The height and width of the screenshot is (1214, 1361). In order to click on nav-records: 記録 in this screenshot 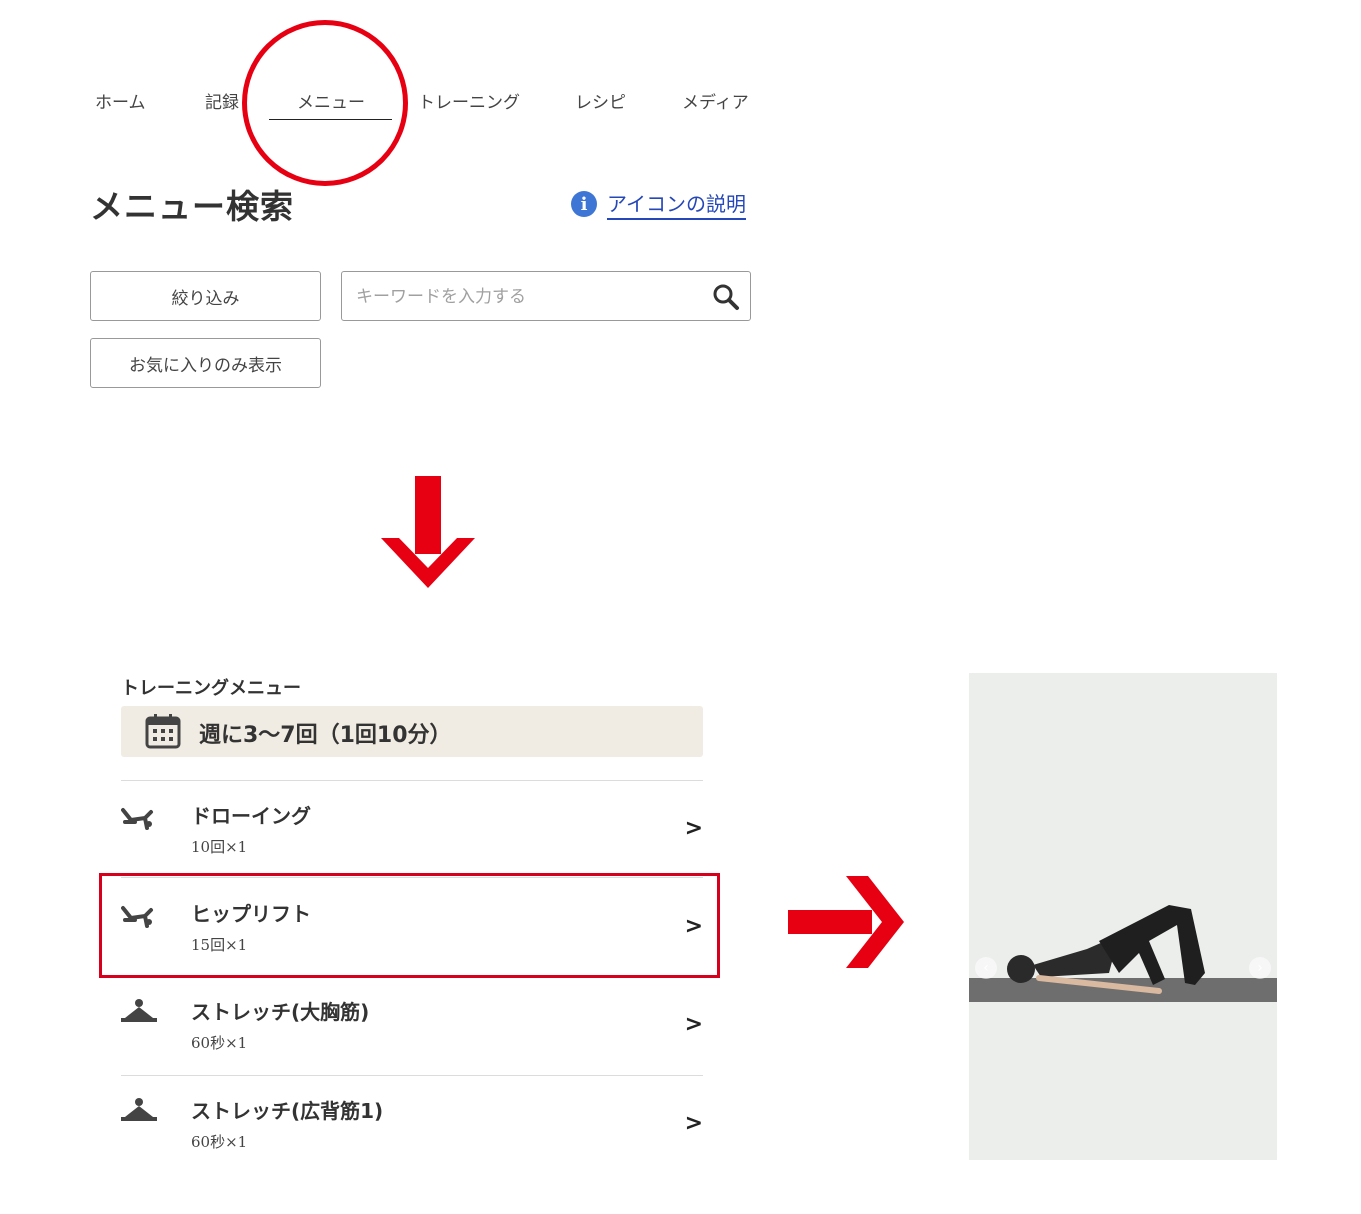, I will do `click(222, 100)`.